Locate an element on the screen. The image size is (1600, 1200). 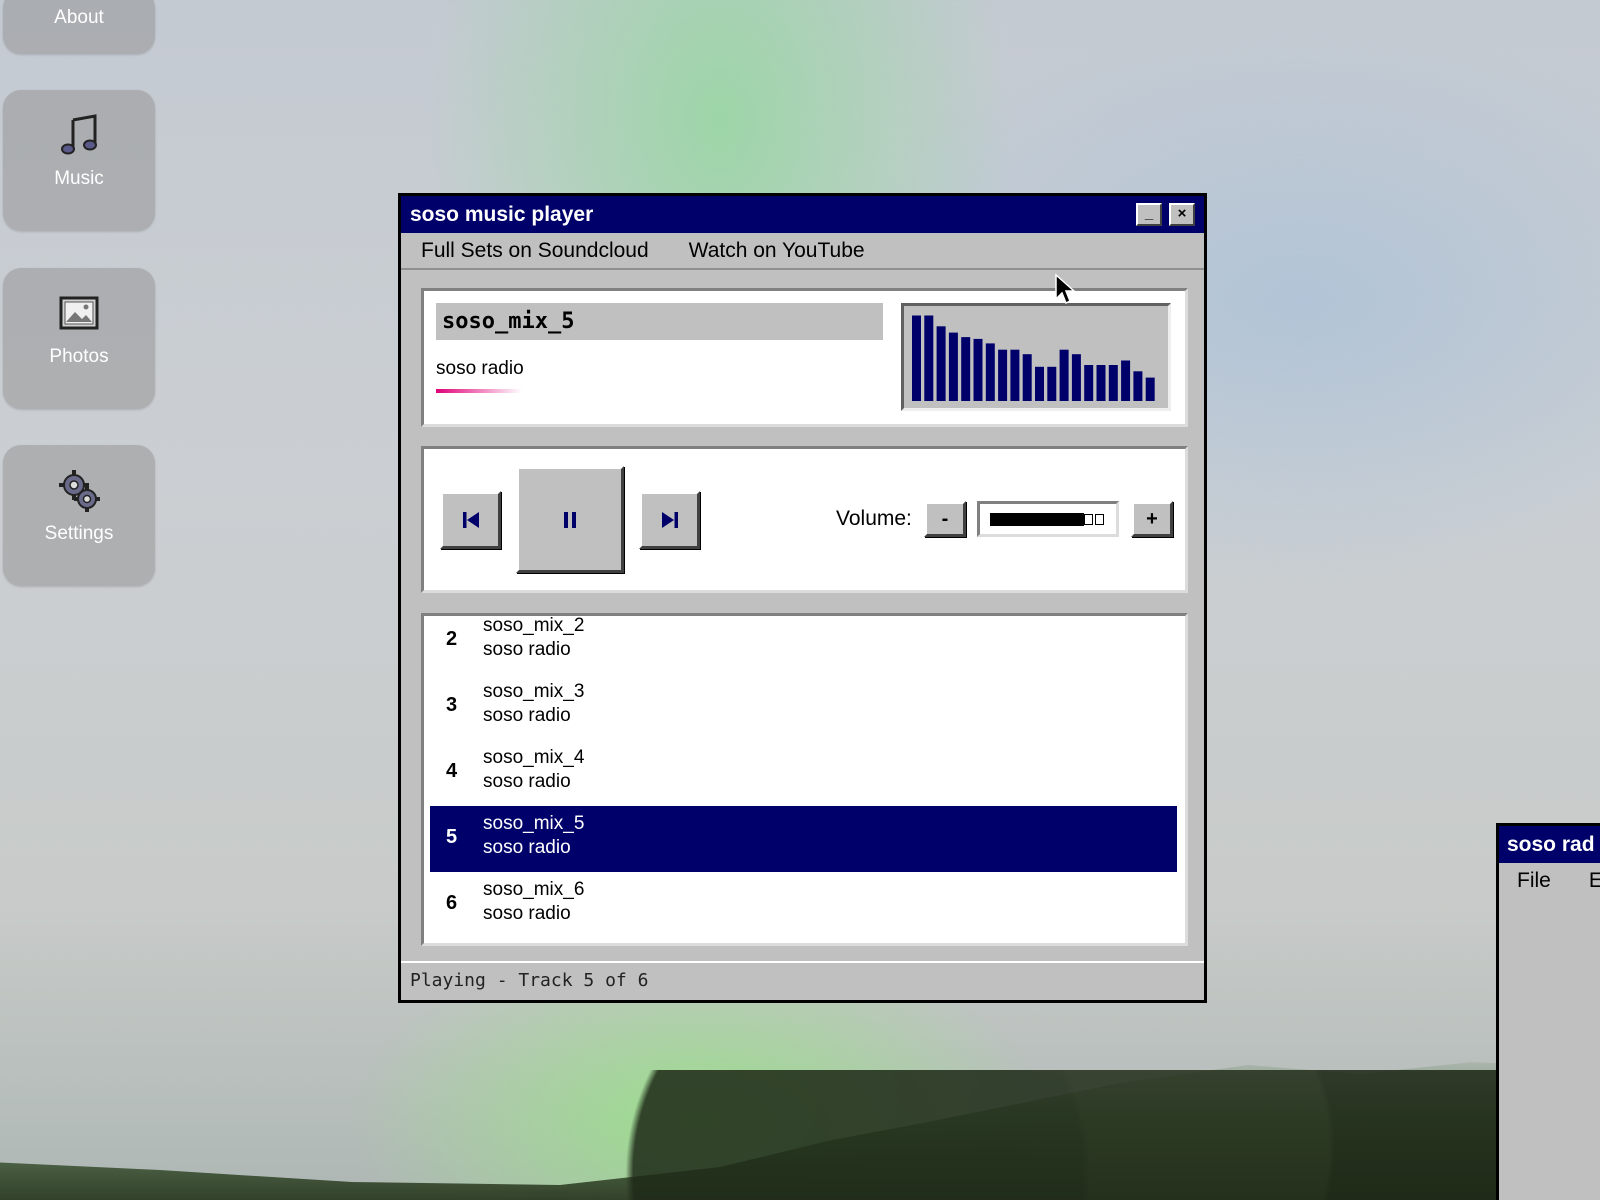
track-number: 5 is located at coordinates (452, 837).